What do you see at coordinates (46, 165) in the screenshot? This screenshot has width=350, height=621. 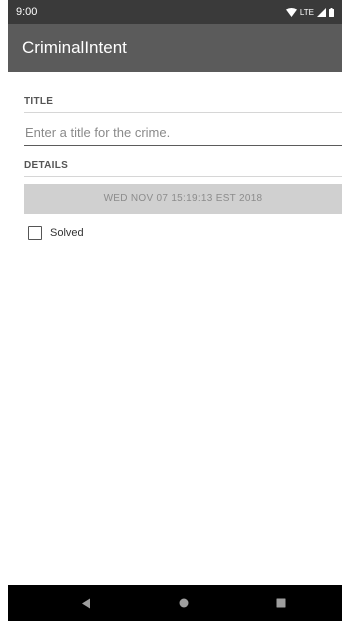 I see `details-section-header: DETAILS` at bounding box center [46, 165].